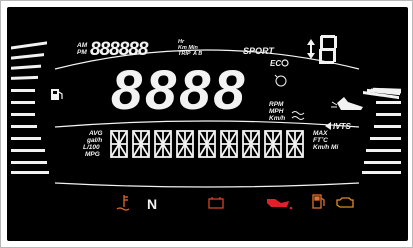 This screenshot has width=413, height=248. What do you see at coordinates (280, 204) in the screenshot?
I see `oil-pressure-icon` at bounding box center [280, 204].